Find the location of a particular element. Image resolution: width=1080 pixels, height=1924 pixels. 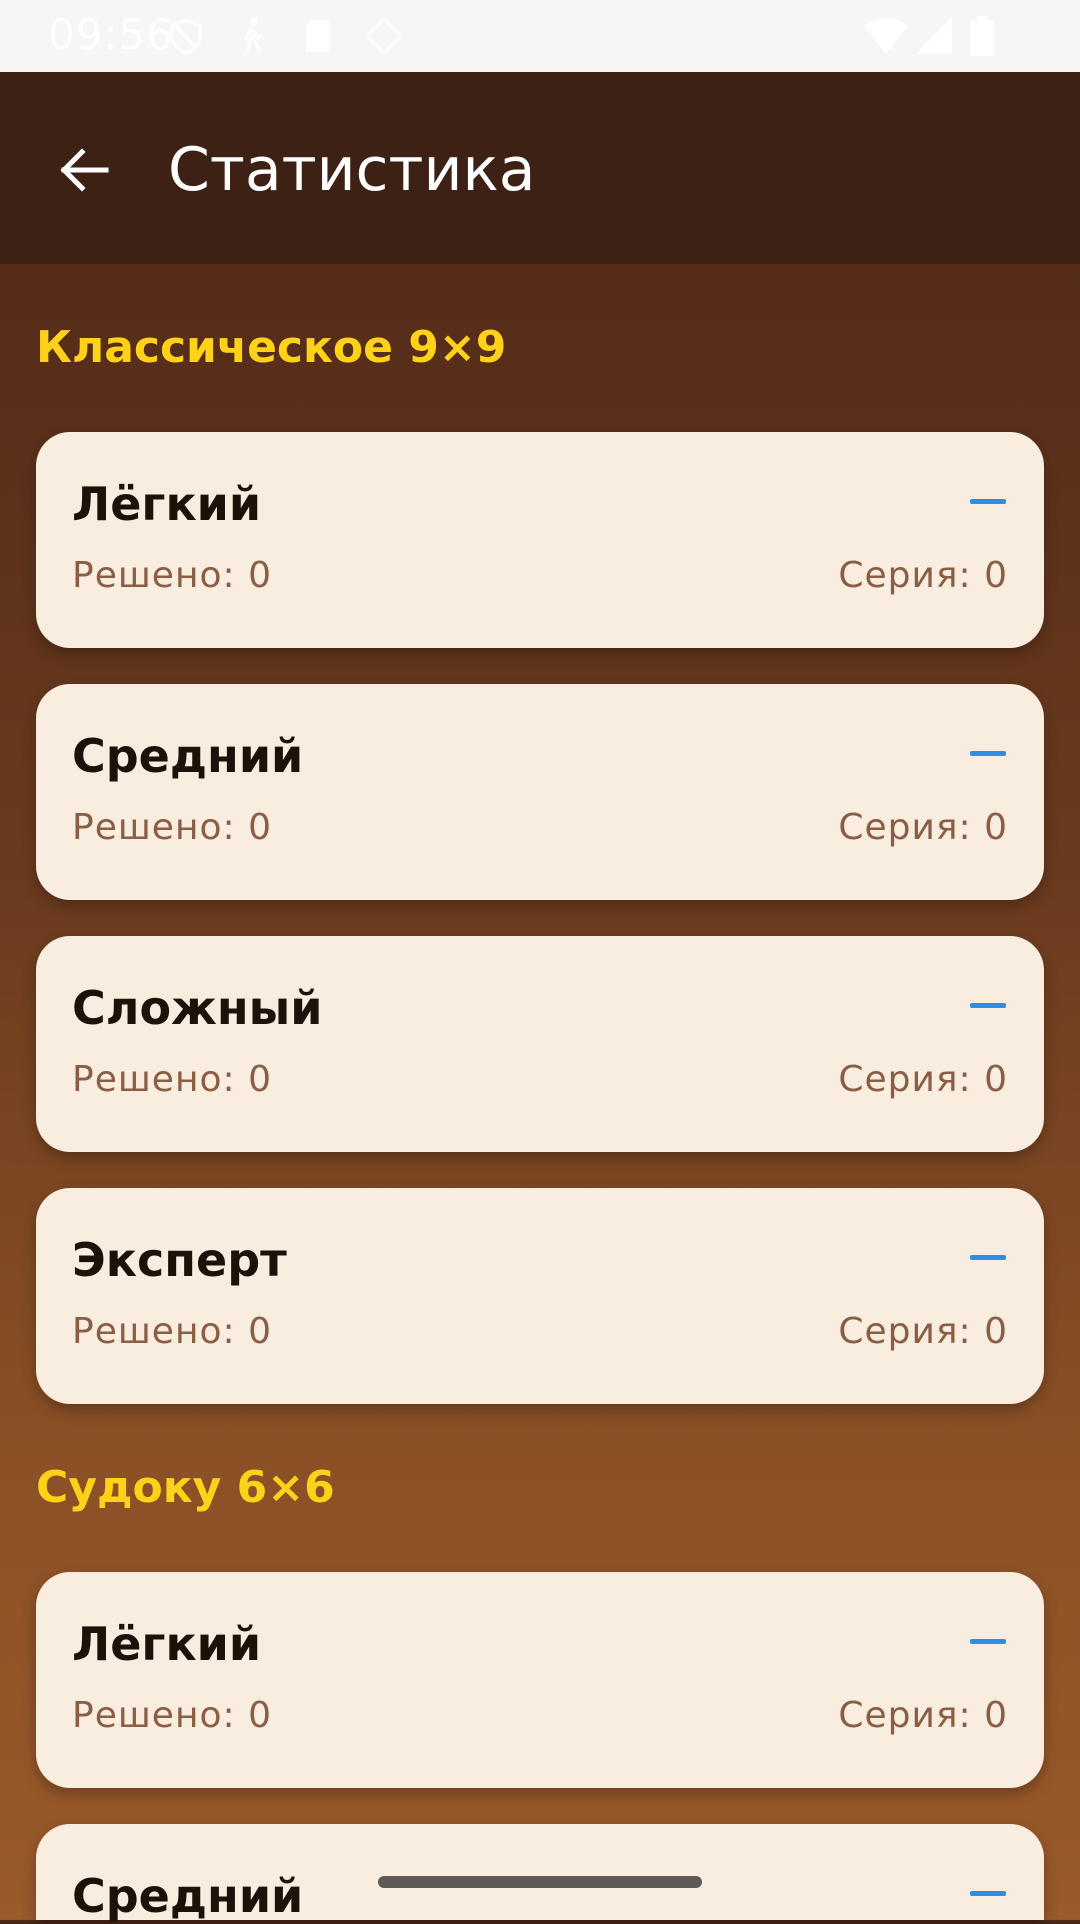

section-title-6x6: Судоку 6×6 is located at coordinates (185, 1487).